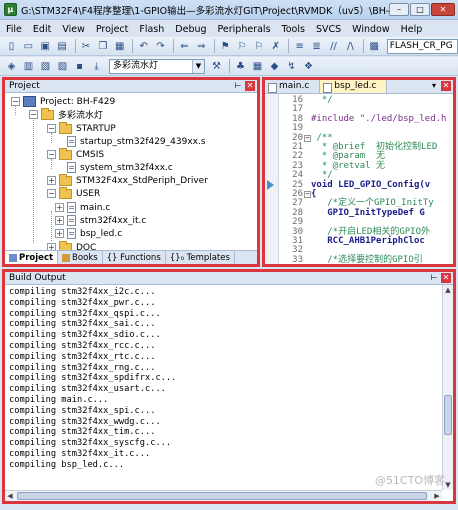  I want to click on undo-icon: ↶, so click(143, 46).